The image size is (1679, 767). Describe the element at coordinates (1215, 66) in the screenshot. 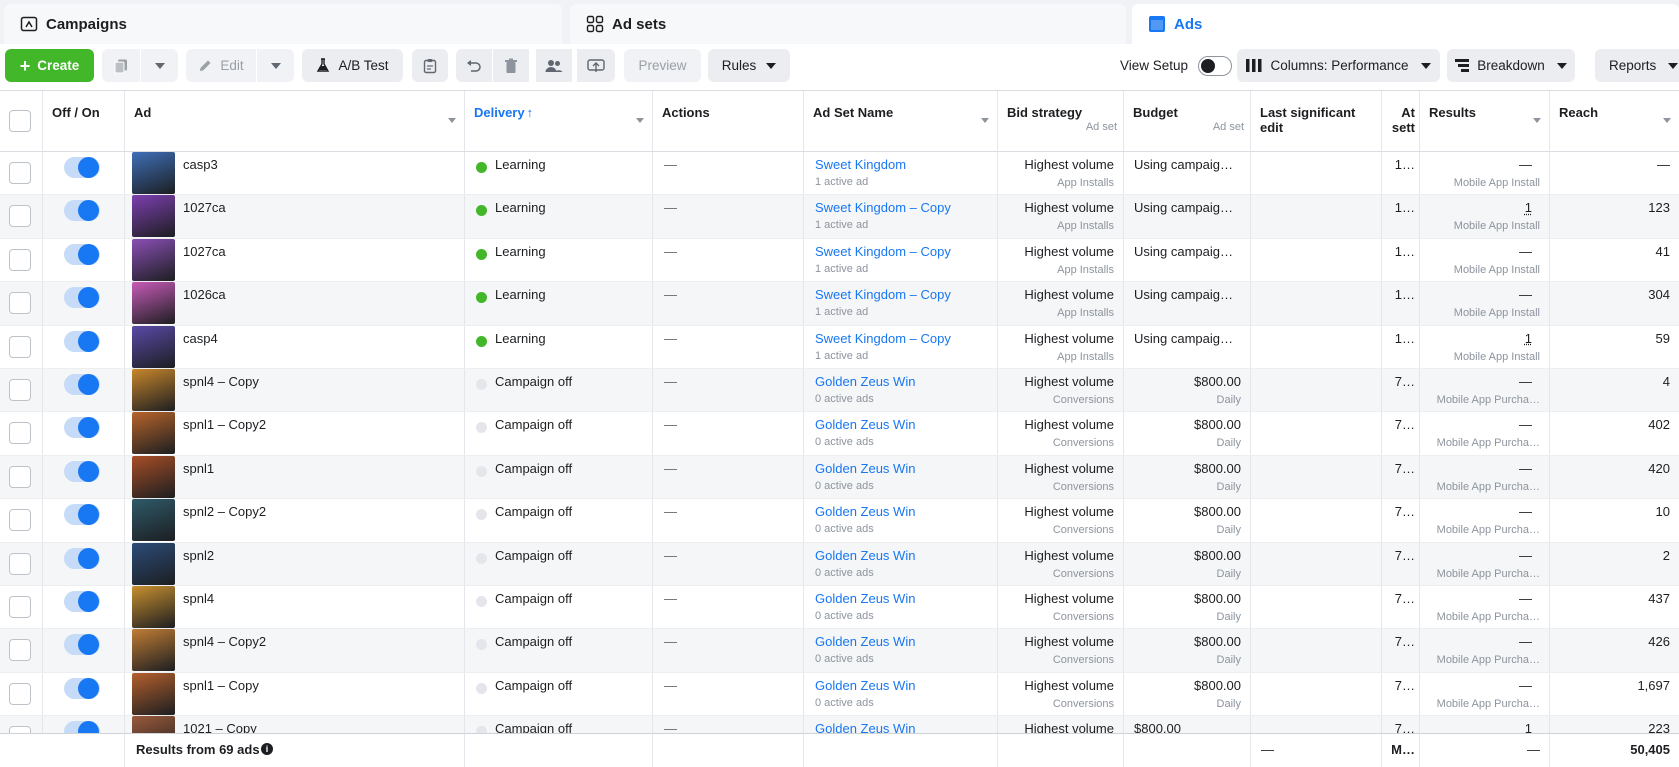

I see `view-setup-toggle` at that location.